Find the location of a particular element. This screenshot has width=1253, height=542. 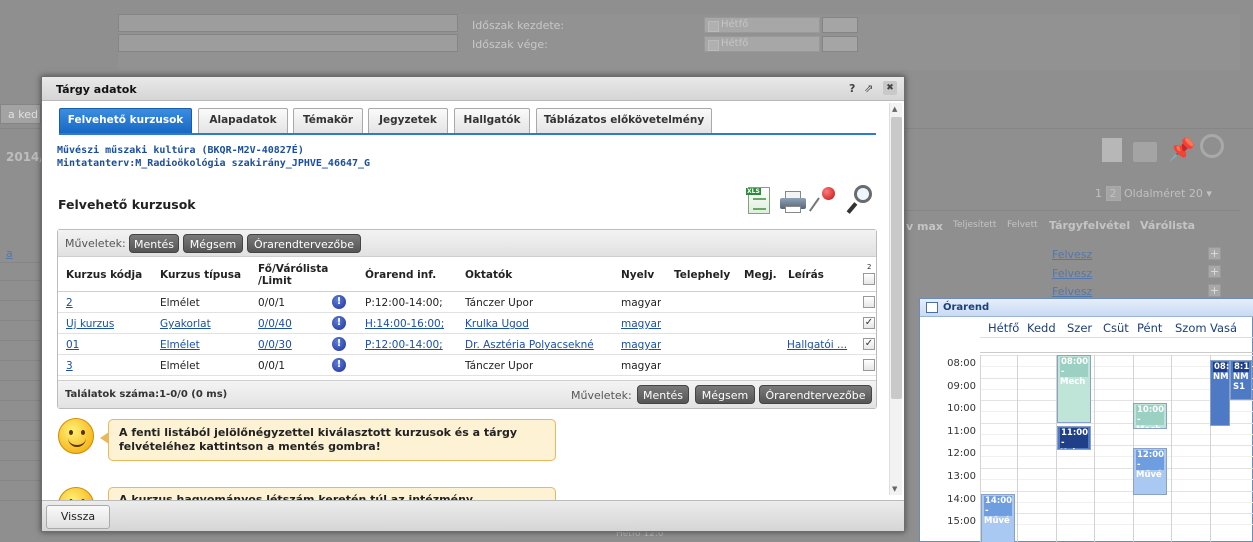

course-code-link: 2 is located at coordinates (69, 303).